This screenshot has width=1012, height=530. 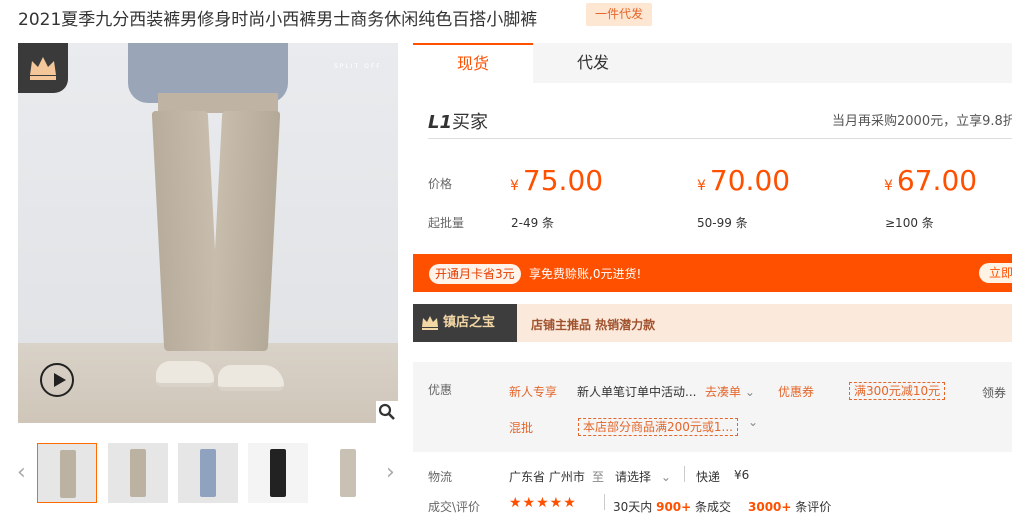 I want to click on level-upgrade-tip: 当月再采购2000元，立享9.8折, so click(x=922, y=121).